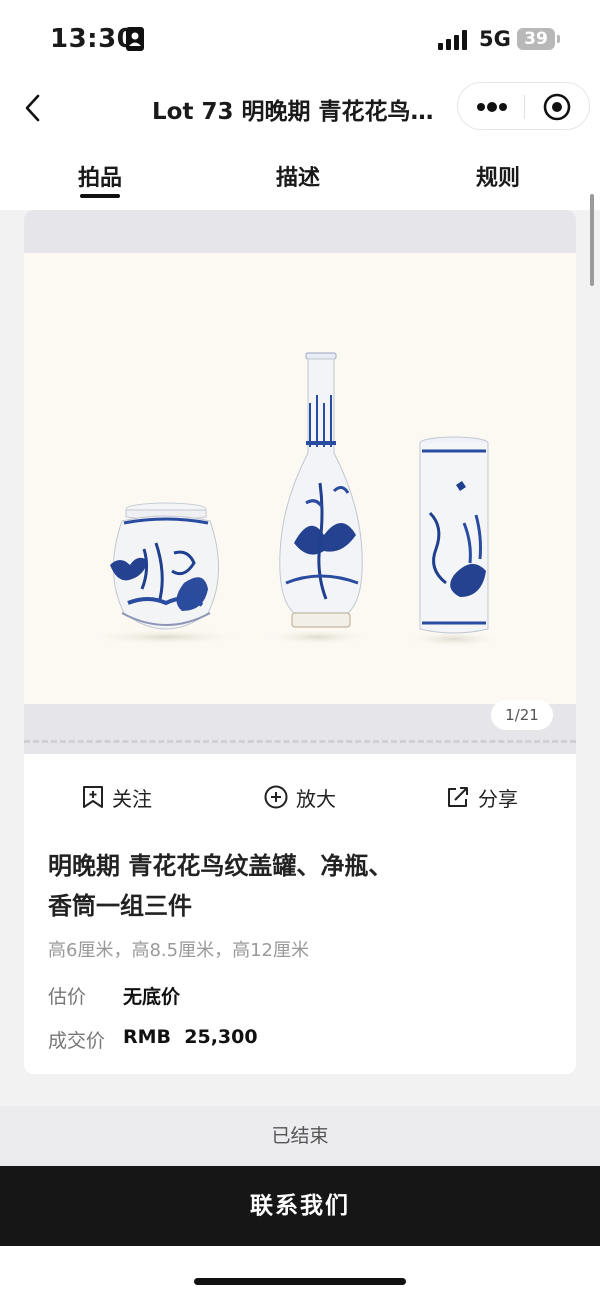 Image resolution: width=600 pixels, height=1298 pixels. What do you see at coordinates (458, 797) in the screenshot?
I see `share-icon` at bounding box center [458, 797].